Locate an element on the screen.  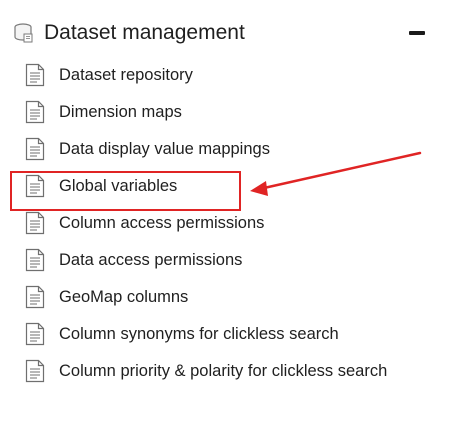
menu-item-dimension-maps: Dimension maps is located at coordinates (232, 115).